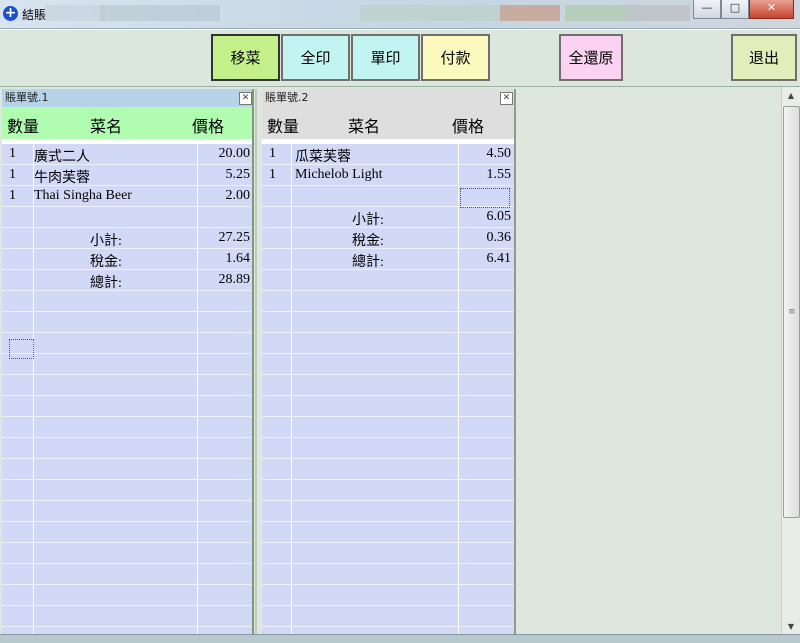 The image size is (800, 643). I want to click on tax-value: 1.64, so click(238, 258).